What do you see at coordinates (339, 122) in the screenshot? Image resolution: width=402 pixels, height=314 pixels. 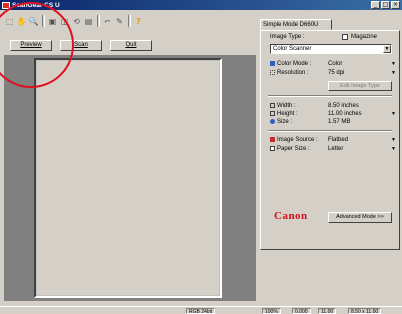 I see `size-value: 1.57 MB` at bounding box center [339, 122].